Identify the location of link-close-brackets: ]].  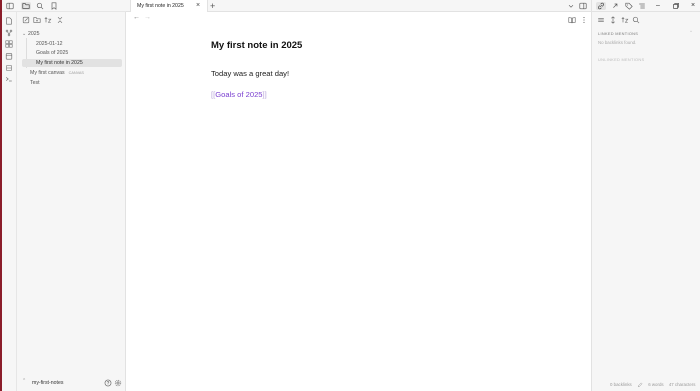
(264, 94).